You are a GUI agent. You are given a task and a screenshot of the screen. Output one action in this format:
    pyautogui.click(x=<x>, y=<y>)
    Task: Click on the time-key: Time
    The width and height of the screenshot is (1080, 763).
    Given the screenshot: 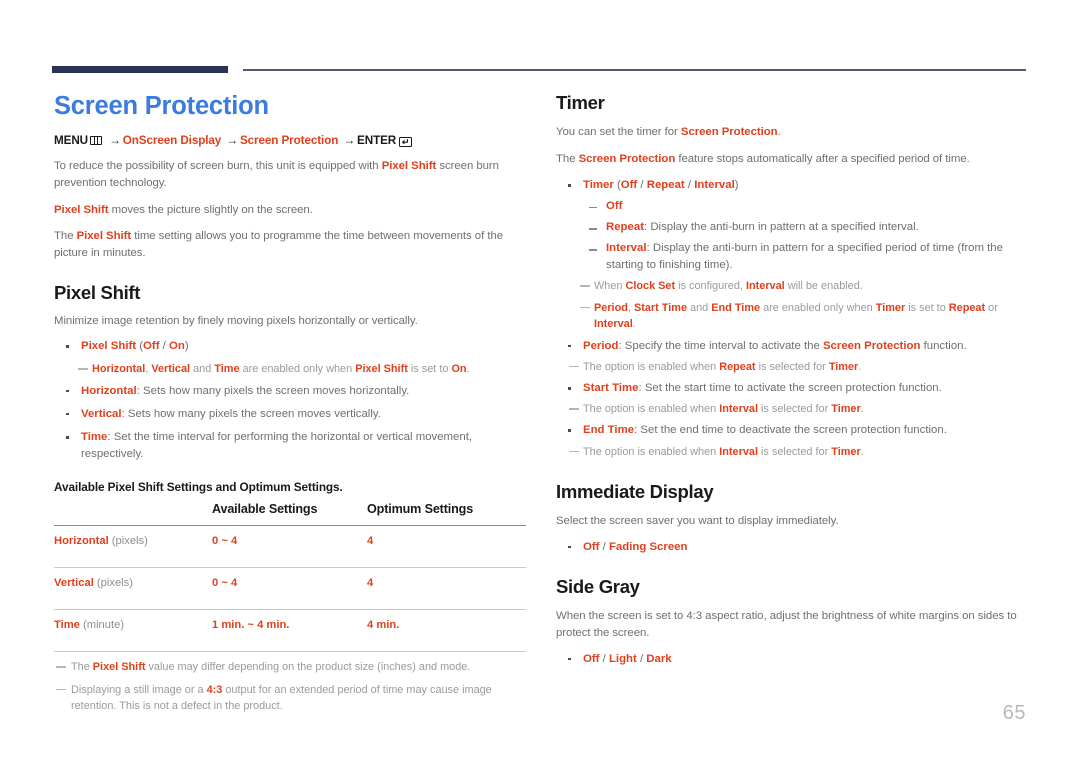 What is the action you would take?
    pyautogui.click(x=94, y=436)
    